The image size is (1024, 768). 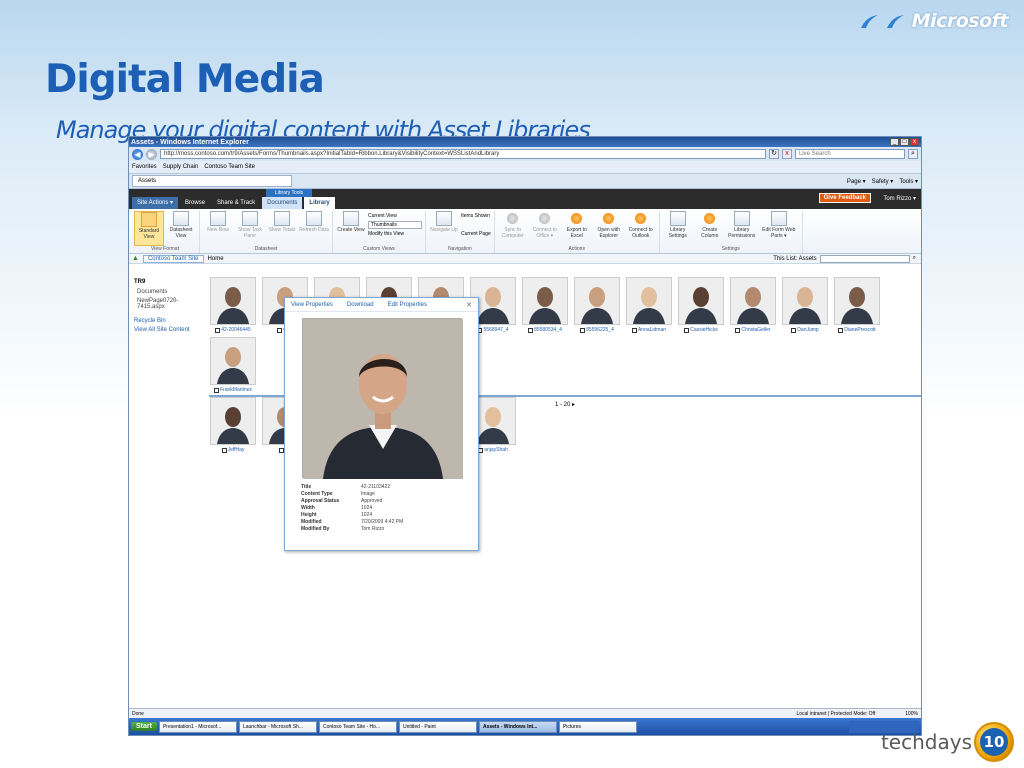 What do you see at coordinates (149, 228) in the screenshot?
I see `standard-view-button: Standard View` at bounding box center [149, 228].